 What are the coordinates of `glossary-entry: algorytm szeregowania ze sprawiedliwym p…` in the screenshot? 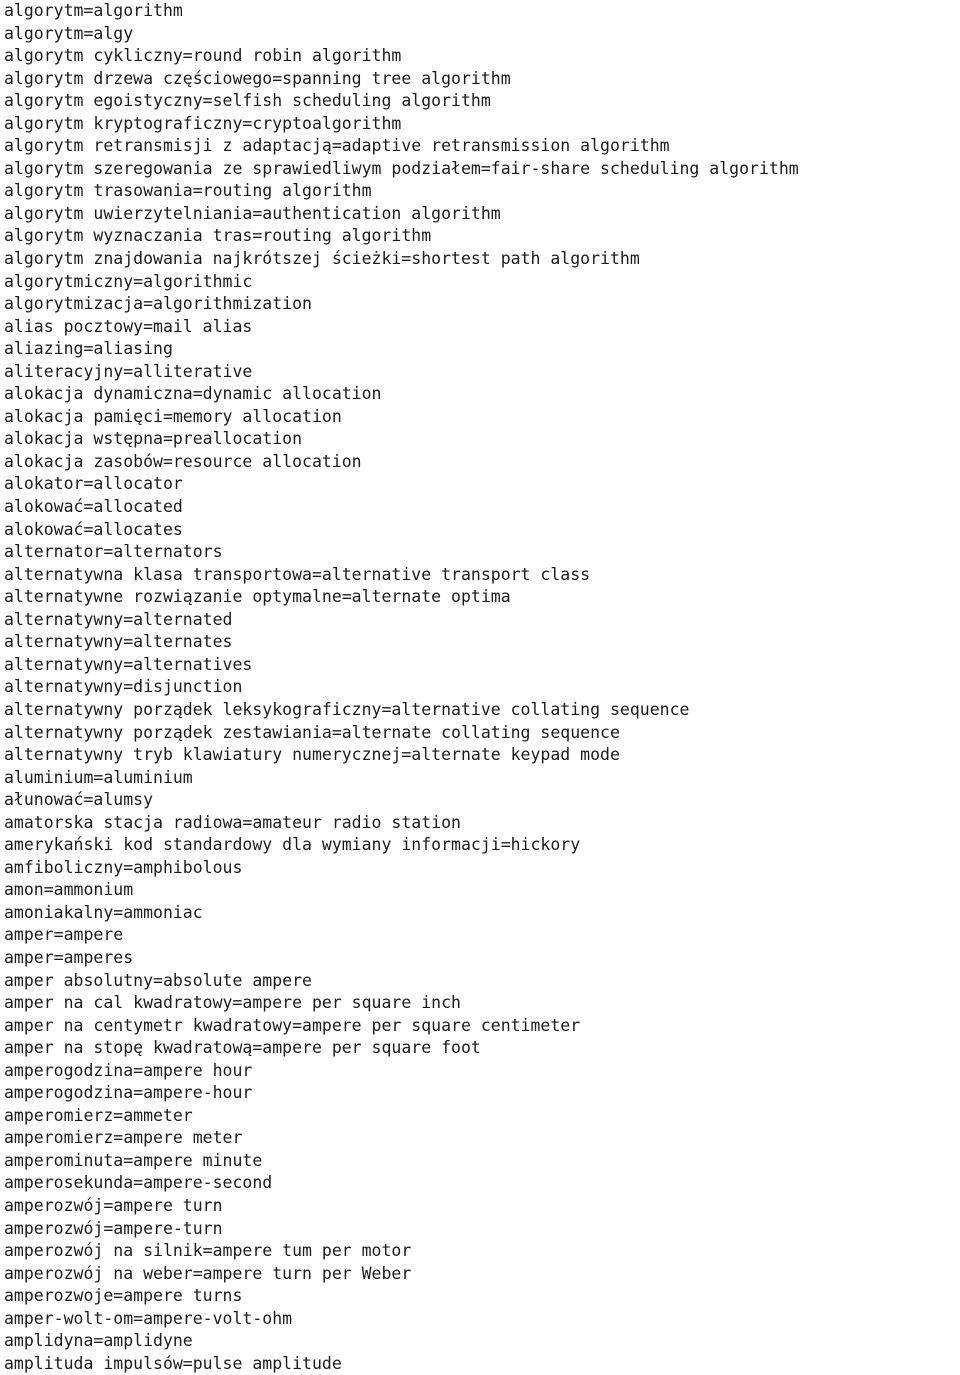 It's located at (401, 168).